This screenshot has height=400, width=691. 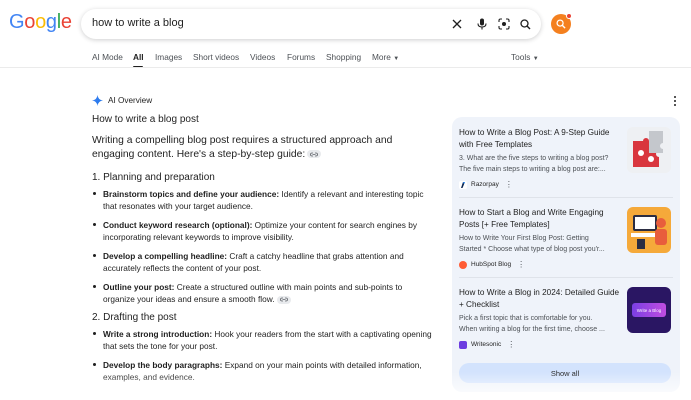 I want to click on source-site: Razorpay ⋮, so click(x=486, y=184).